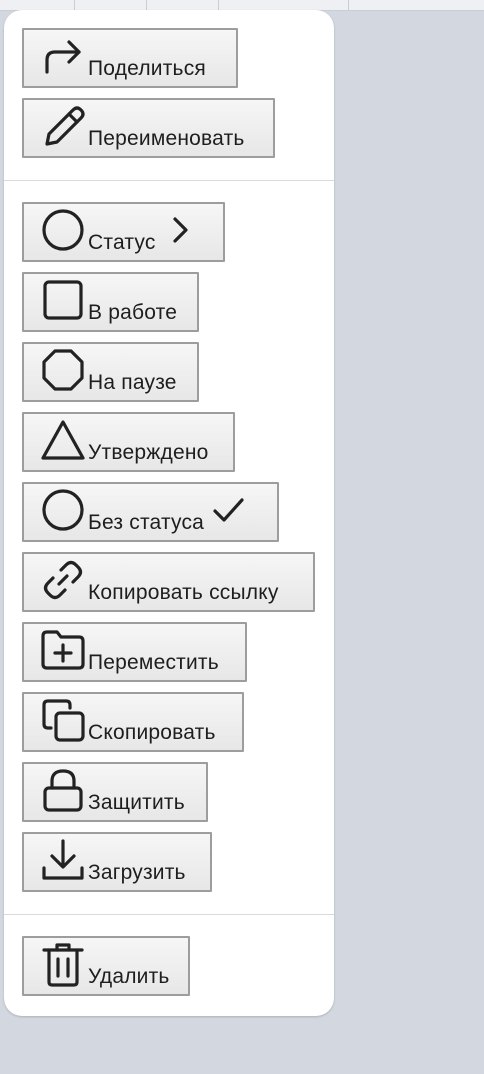 This screenshot has height=1074, width=484. I want to click on status-none-button: Без статуса, so click(150, 512).